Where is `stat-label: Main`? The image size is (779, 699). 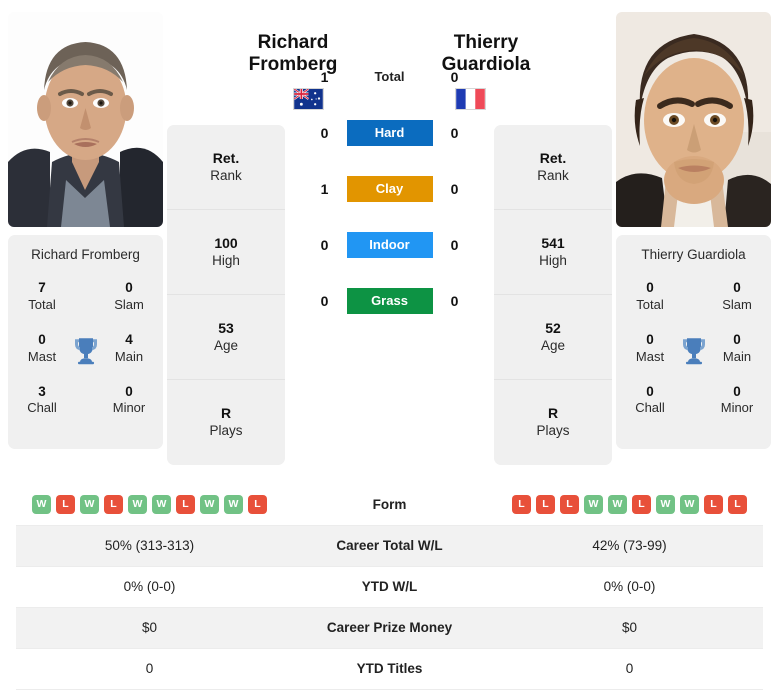
stat-label: Main is located at coordinates (737, 356).